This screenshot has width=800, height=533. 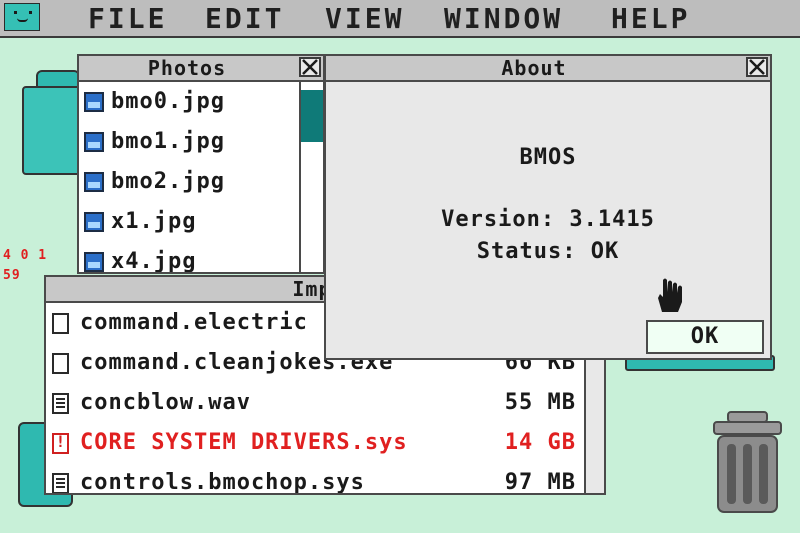 What do you see at coordinates (548, 251) in the screenshot?
I see `status-text: Status: OK` at bounding box center [548, 251].